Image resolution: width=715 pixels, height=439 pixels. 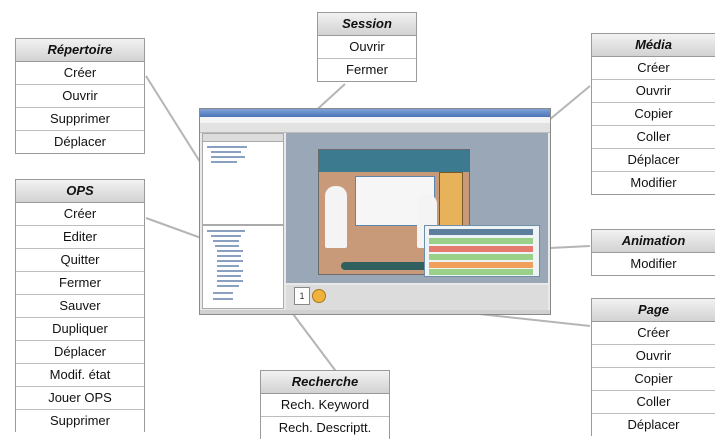 What do you see at coordinates (319, 296) in the screenshot?
I see `add-page-icon` at bounding box center [319, 296].